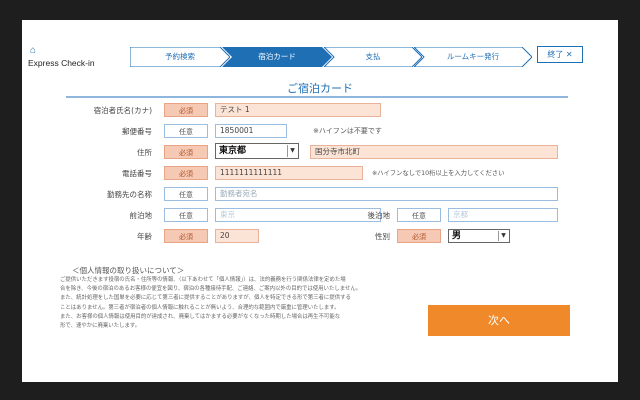  What do you see at coordinates (347, 131) in the screenshot?
I see `postal-hint: ※ハイフンは不要です` at bounding box center [347, 131].